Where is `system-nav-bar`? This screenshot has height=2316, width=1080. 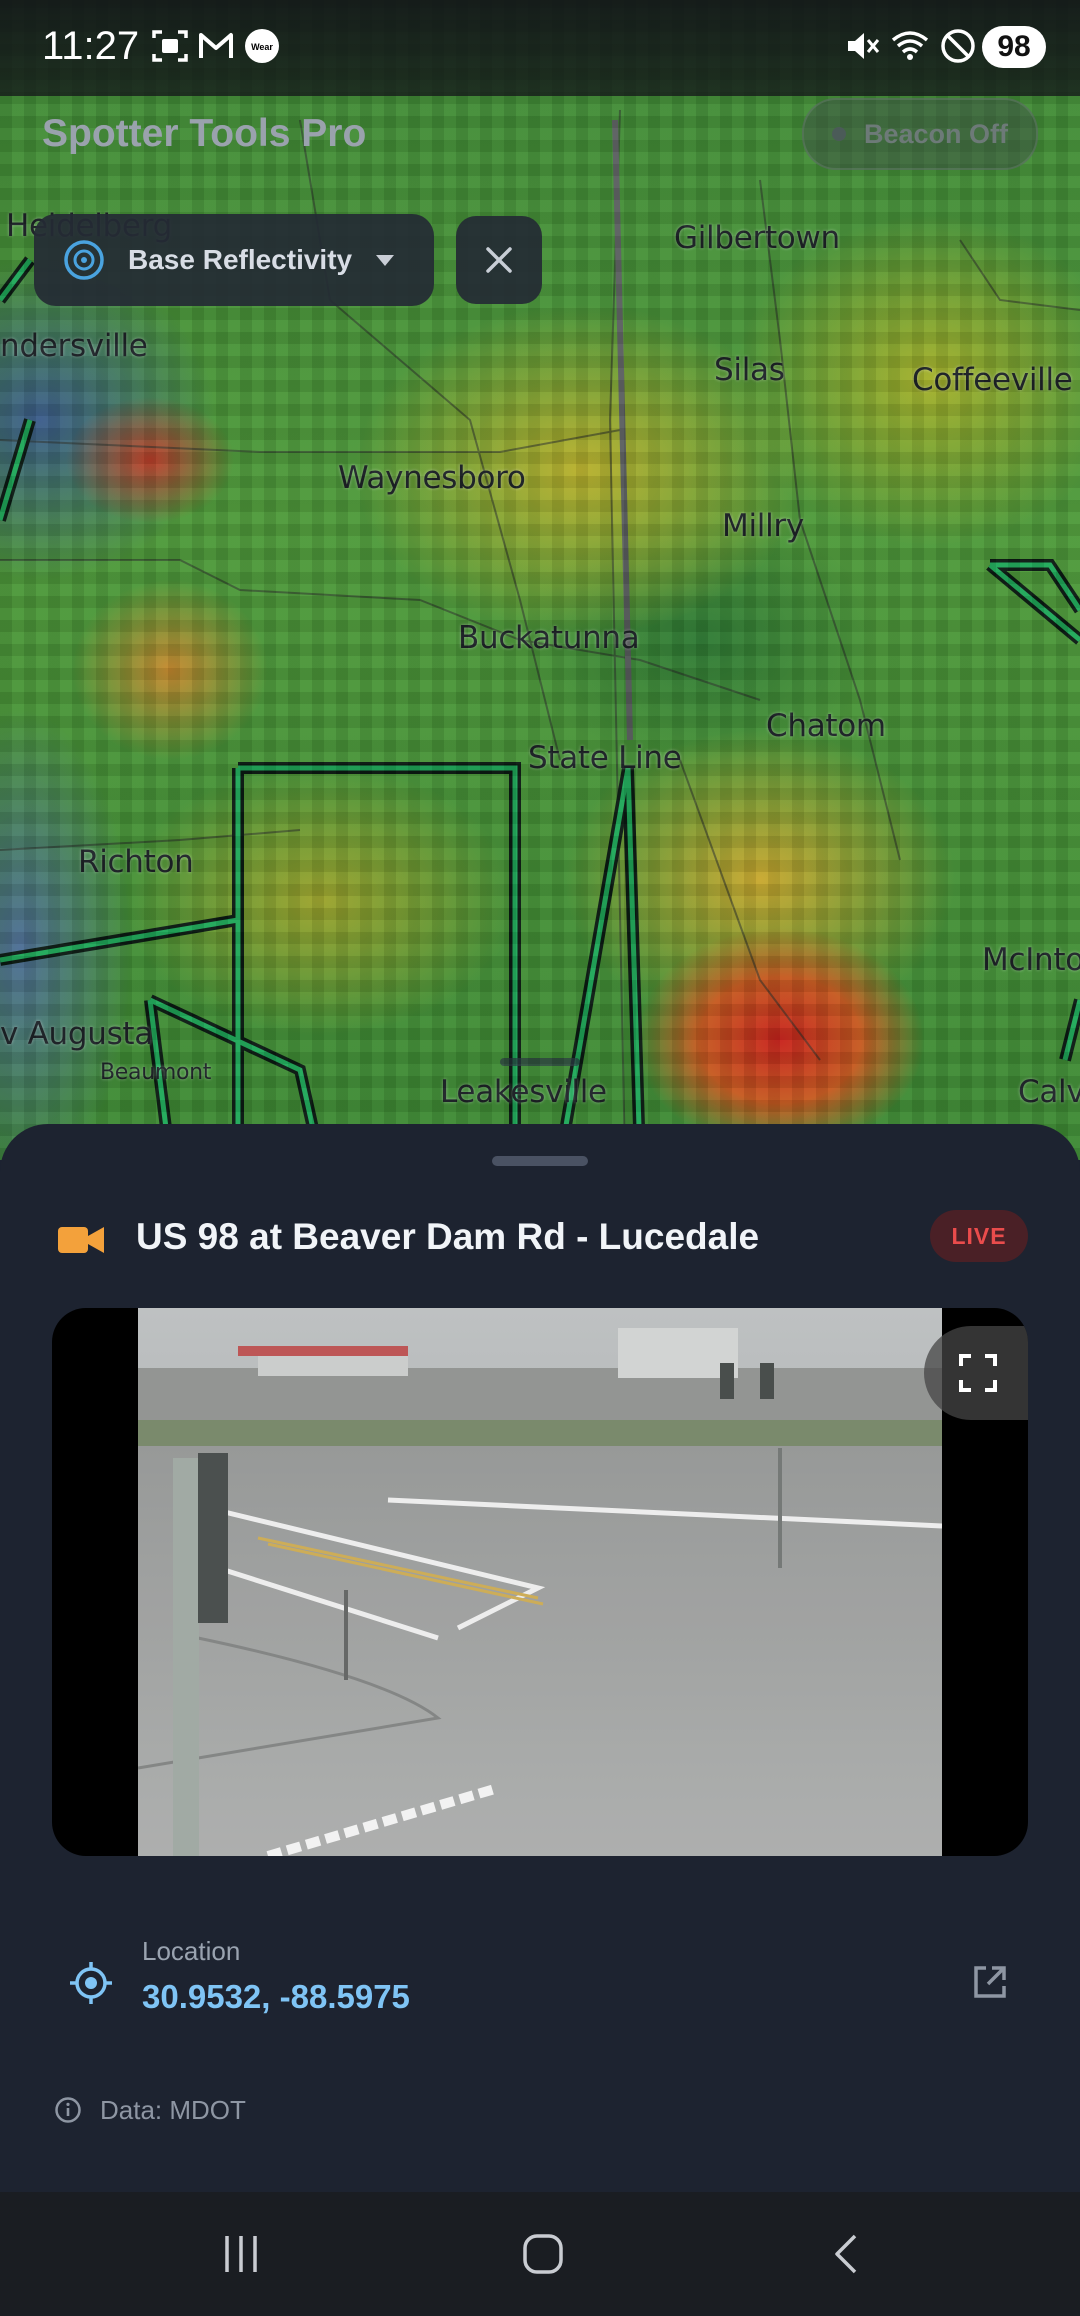
system-nav-bar is located at coordinates (540, 2254).